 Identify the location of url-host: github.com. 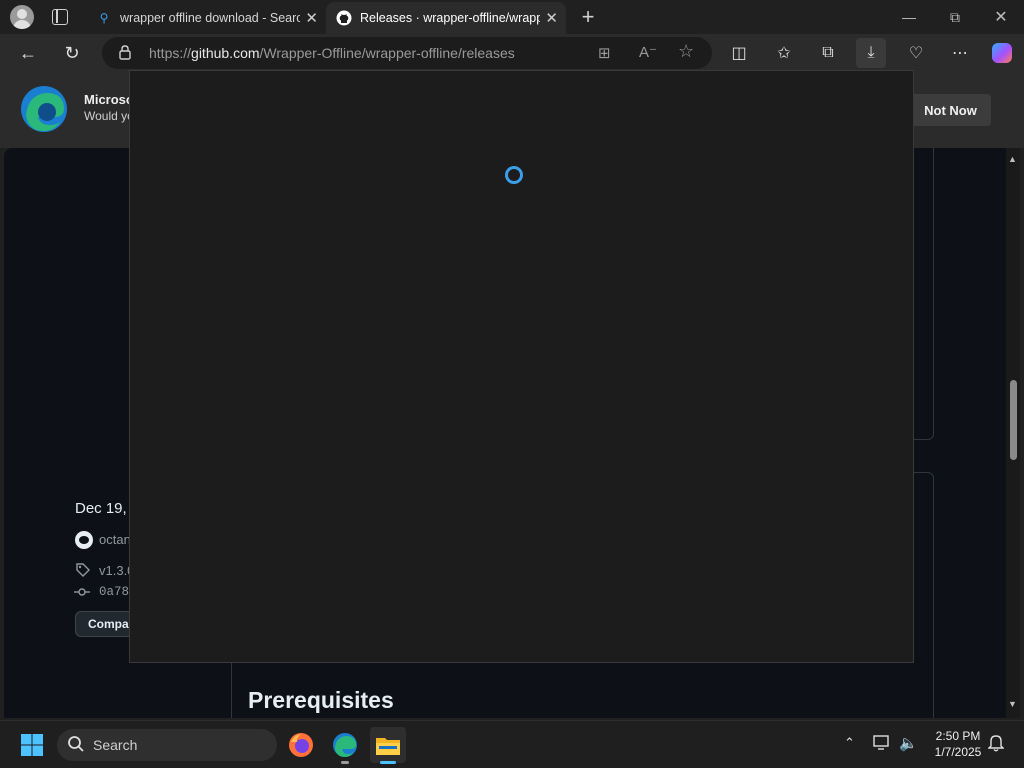
(225, 53).